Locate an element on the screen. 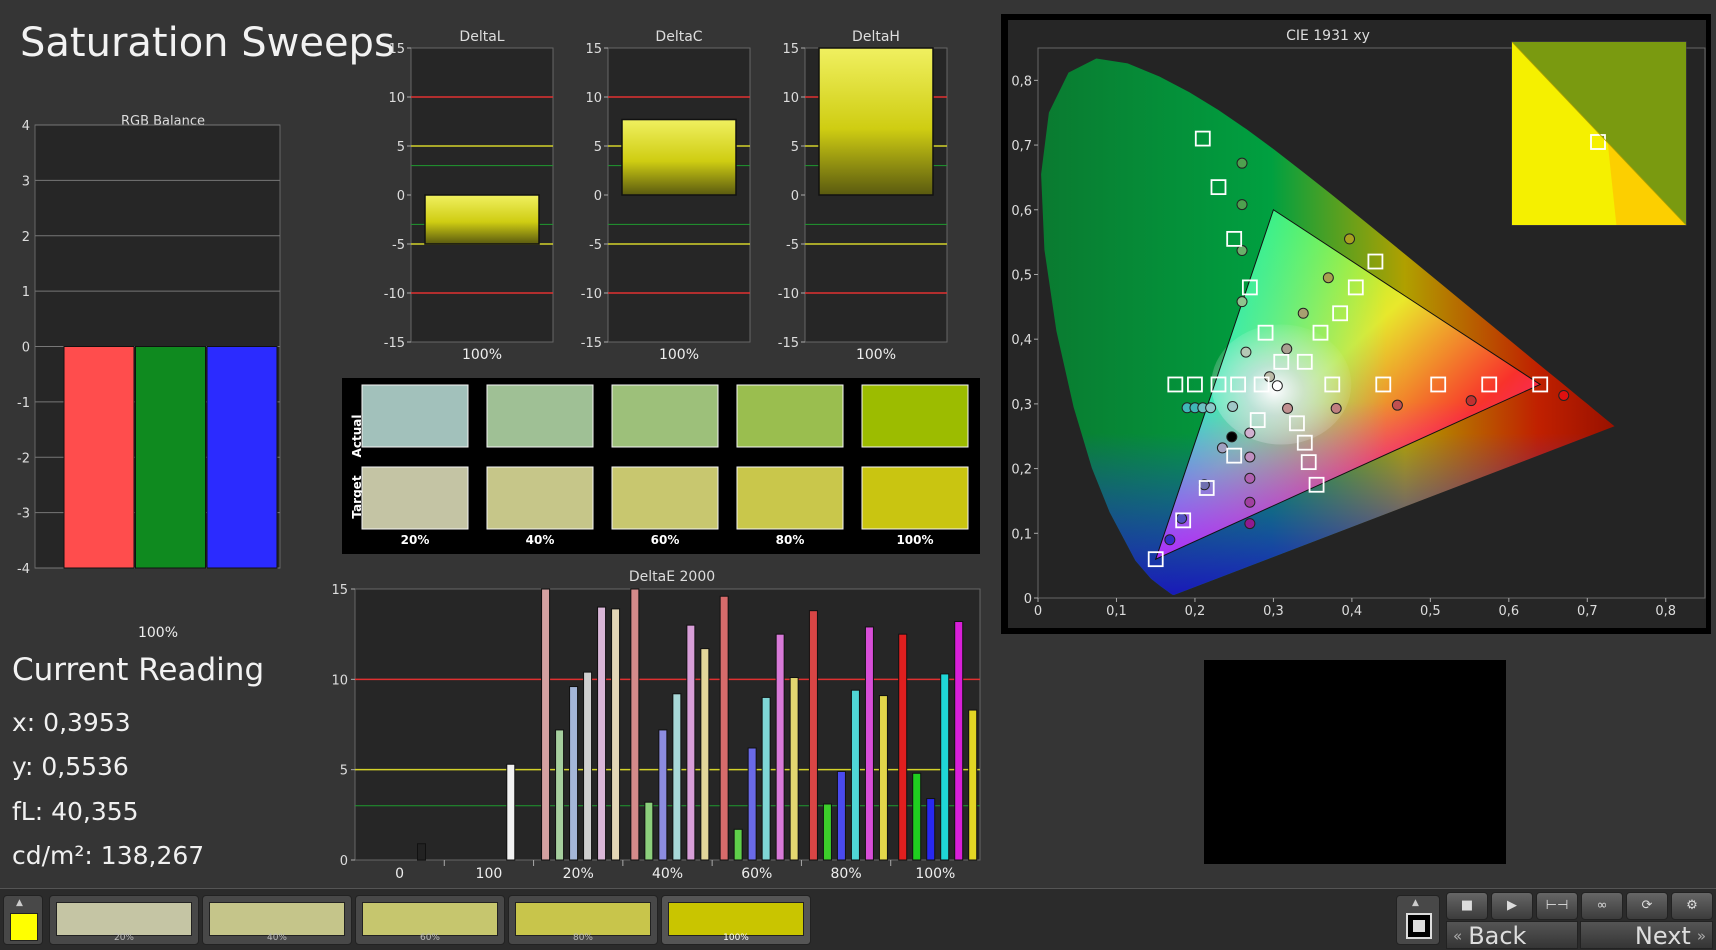  next-button: Next » is located at coordinates (1646, 935).